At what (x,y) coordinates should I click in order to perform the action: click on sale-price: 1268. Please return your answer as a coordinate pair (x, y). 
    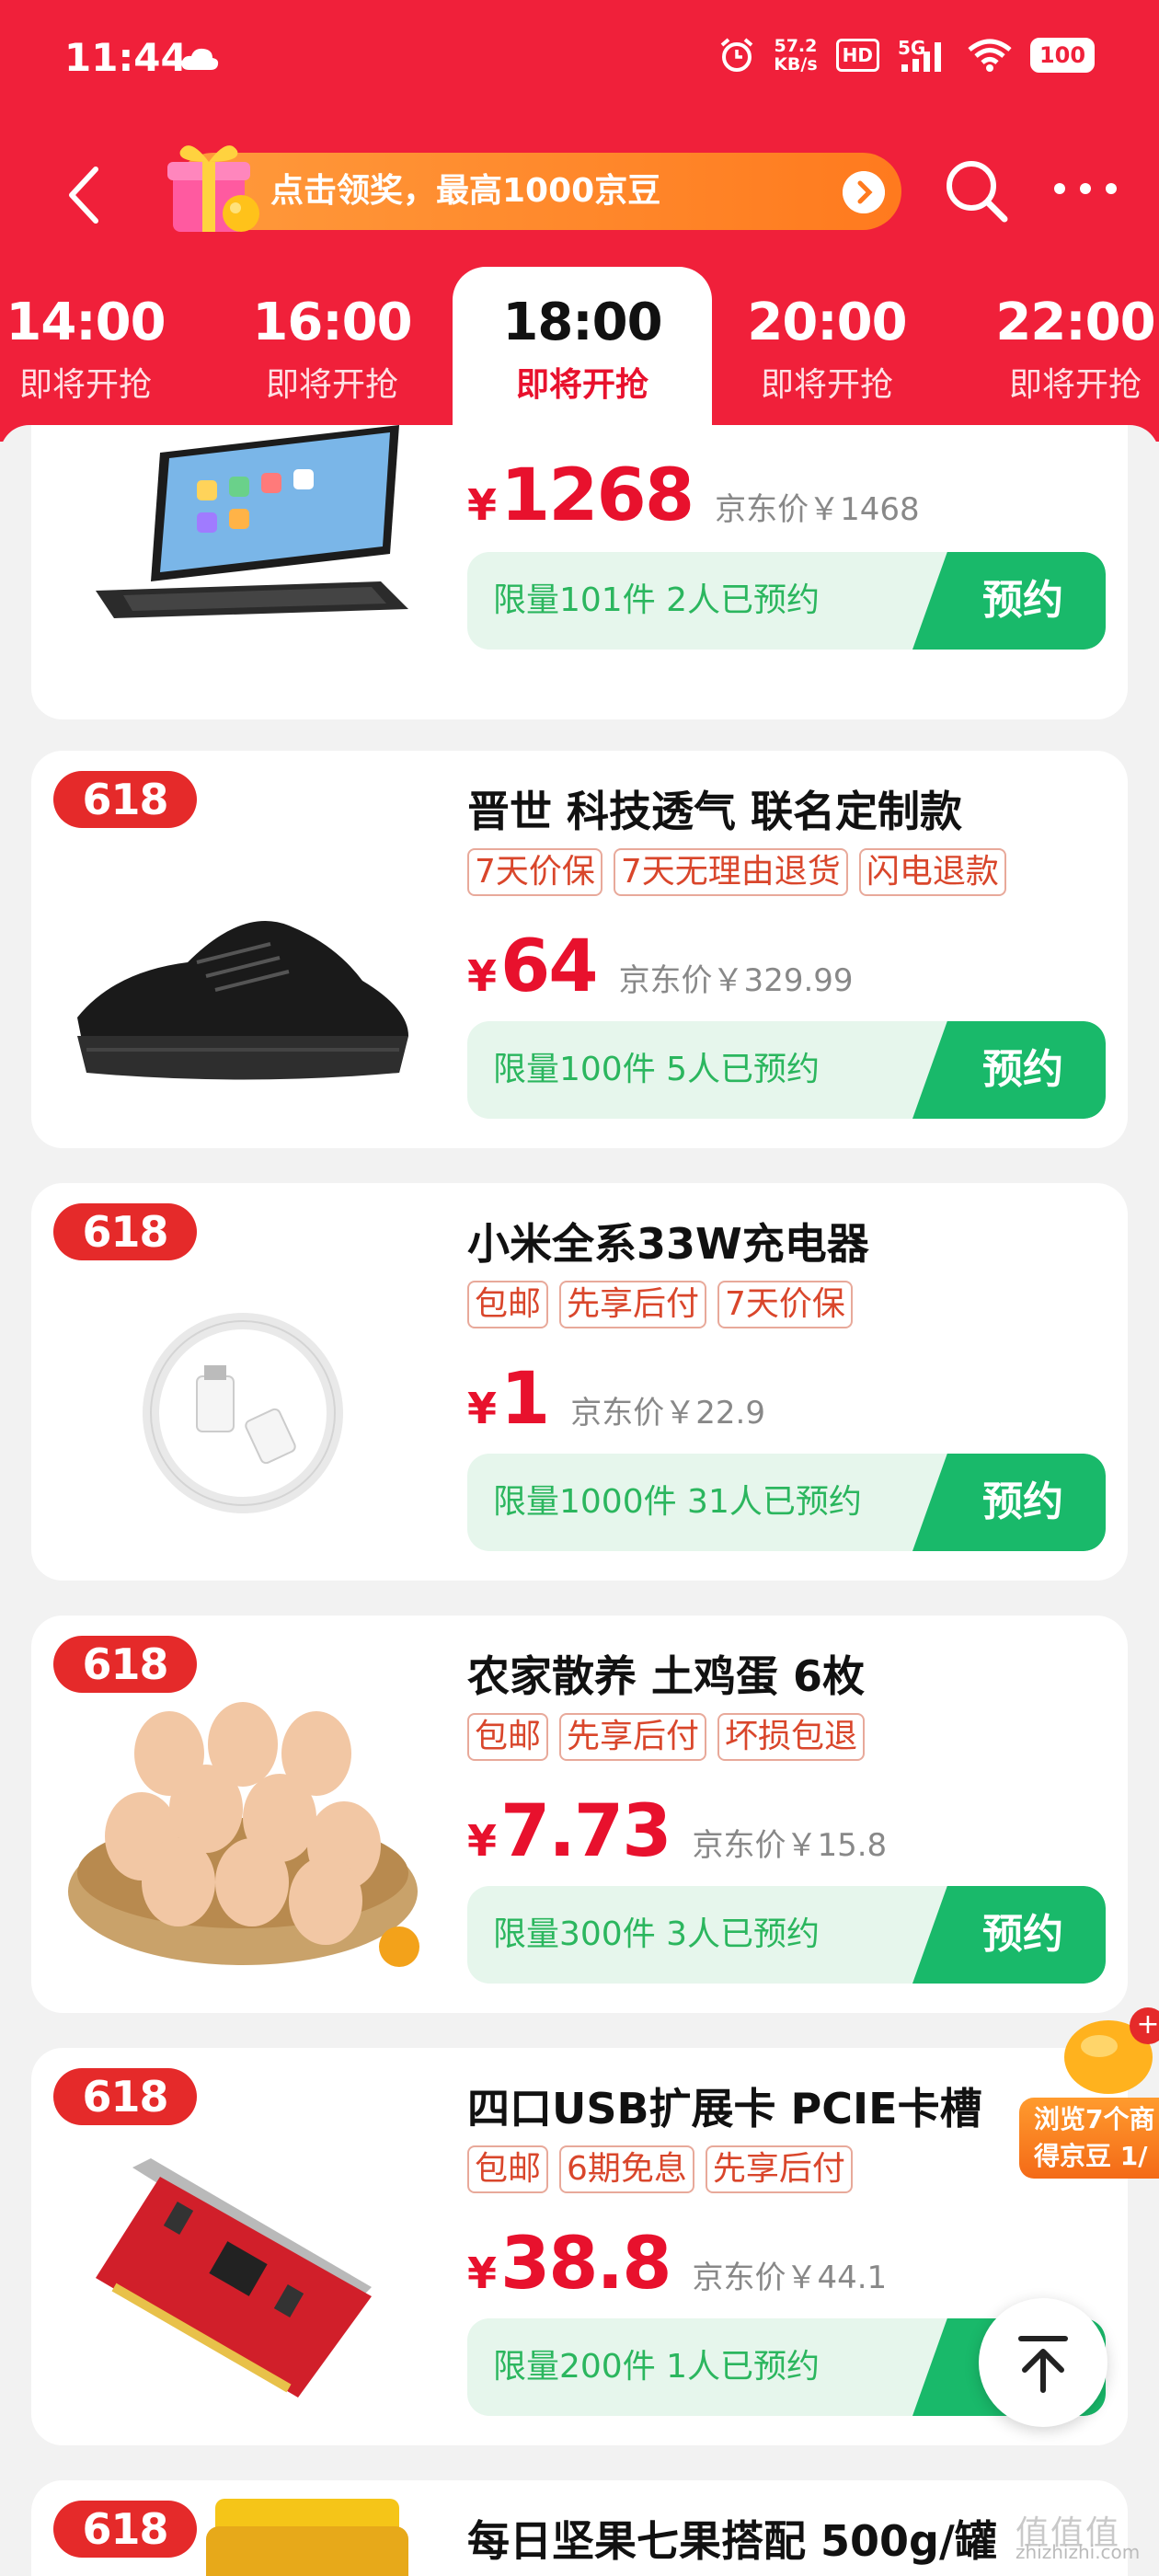
    Looking at the image, I should click on (597, 495).